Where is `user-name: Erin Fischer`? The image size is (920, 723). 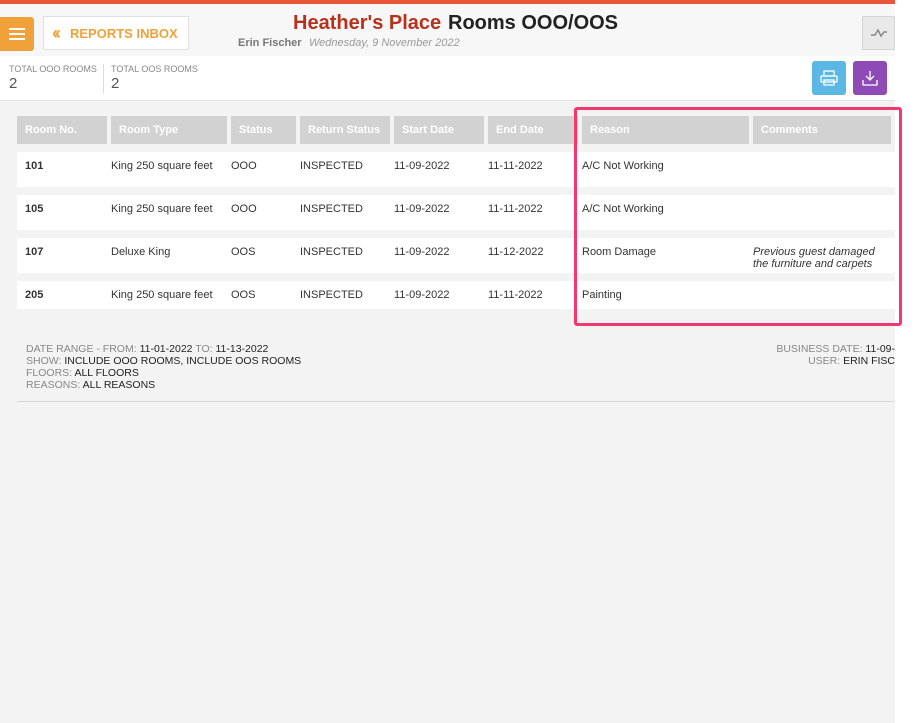
user-name: Erin Fischer is located at coordinates (270, 43).